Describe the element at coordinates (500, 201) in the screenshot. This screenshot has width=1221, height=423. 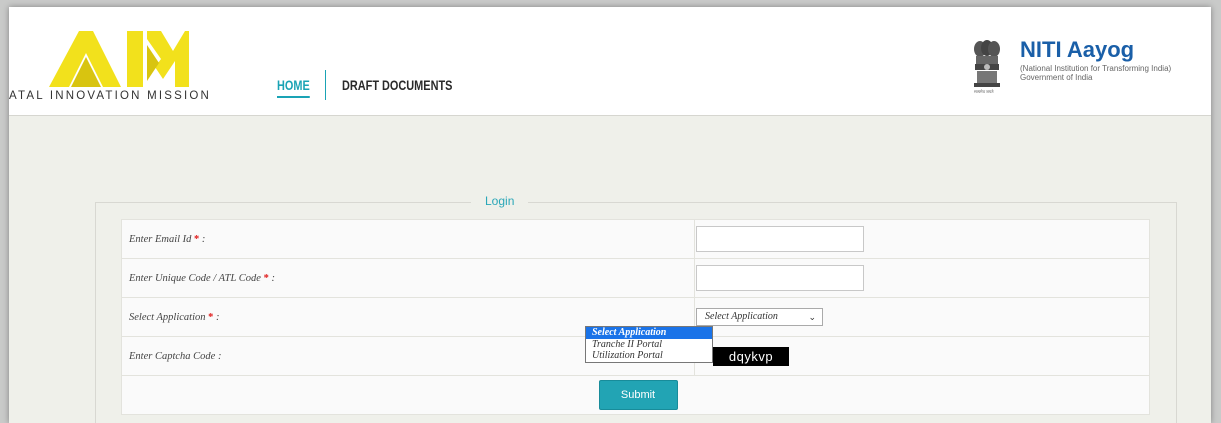
I see `login-legend: Login` at that location.